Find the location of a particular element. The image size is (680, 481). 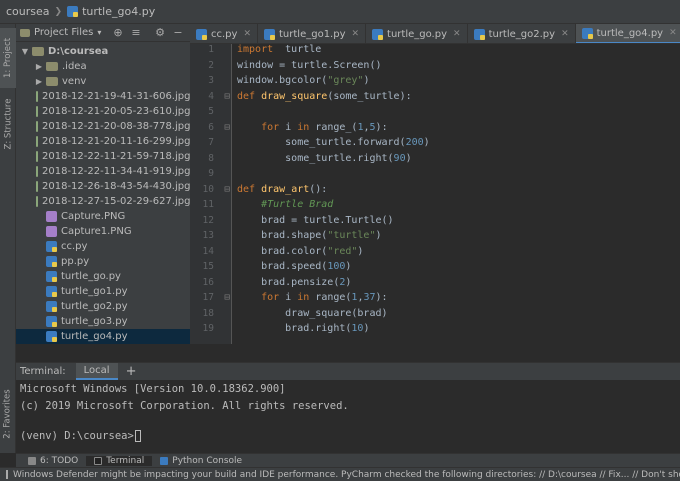

collapse-all-icon: ≡ is located at coordinates (136, 33).